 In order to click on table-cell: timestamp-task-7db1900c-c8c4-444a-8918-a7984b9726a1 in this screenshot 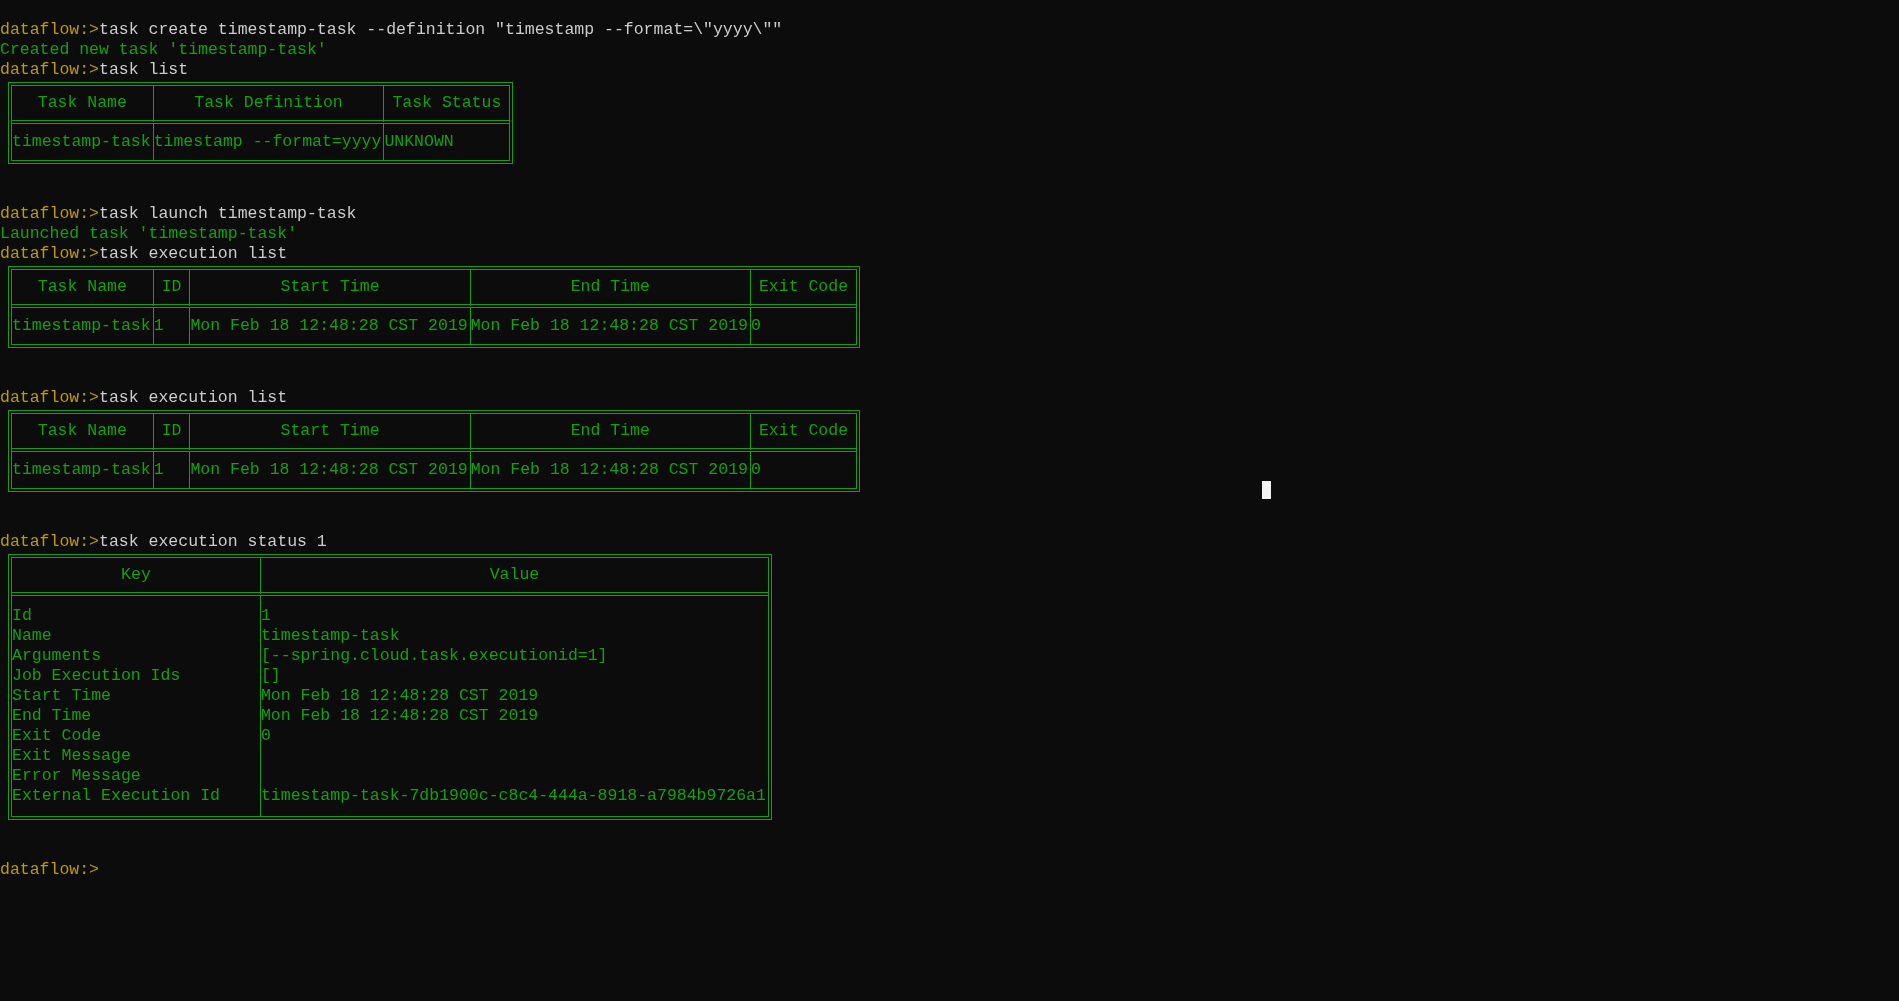, I will do `click(513, 801)`.